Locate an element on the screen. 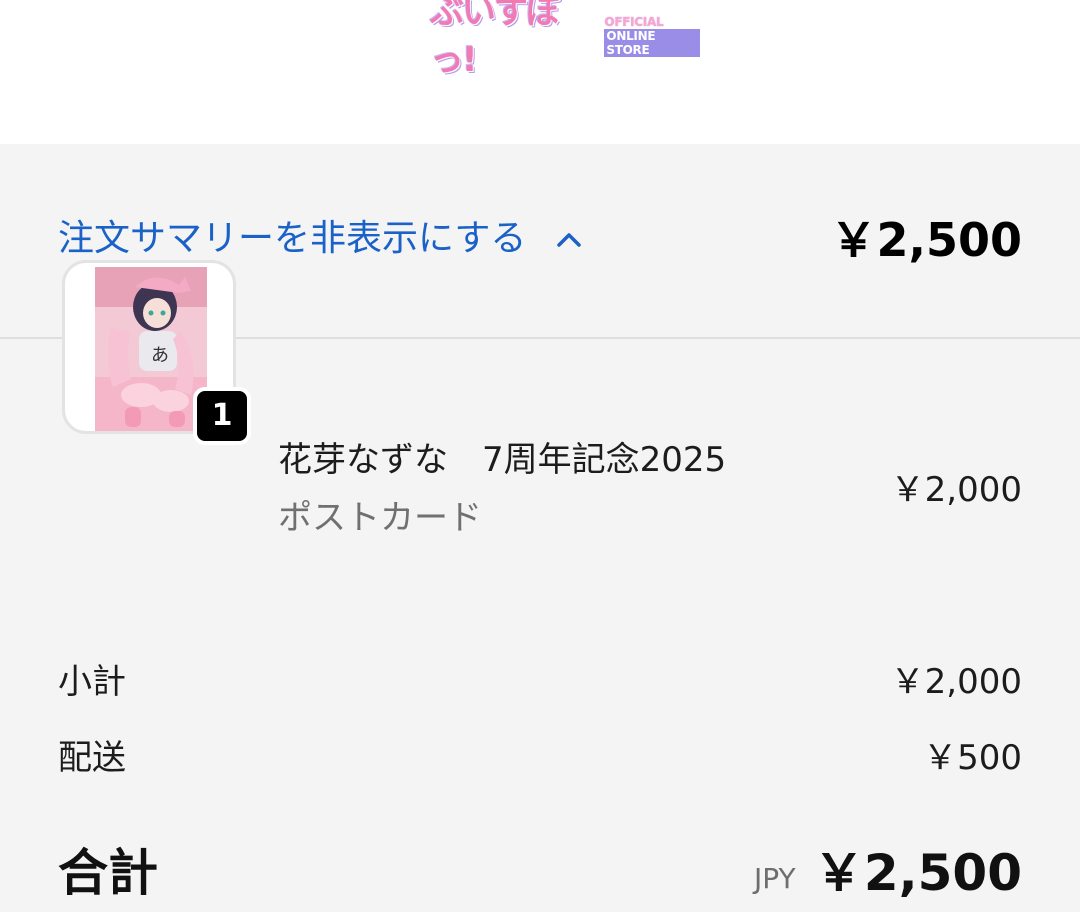 The height and width of the screenshot is (912, 1080). chevron-up-icon is located at coordinates (569, 240).